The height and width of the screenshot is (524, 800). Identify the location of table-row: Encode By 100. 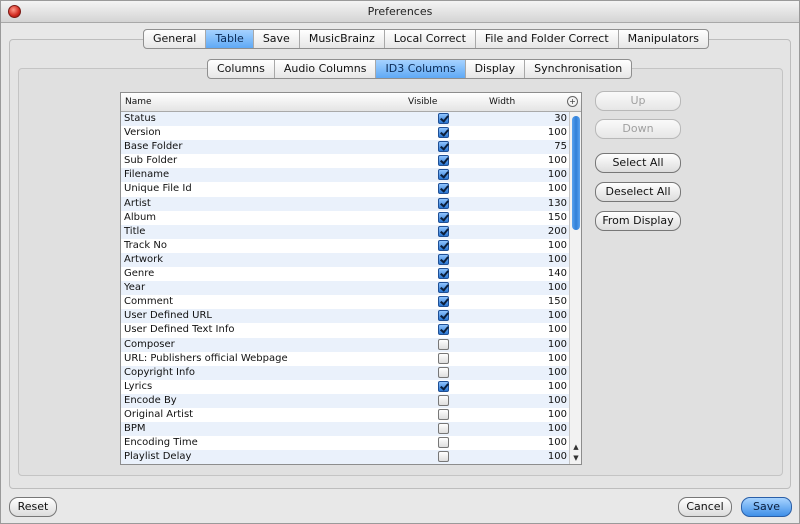
(345, 400).